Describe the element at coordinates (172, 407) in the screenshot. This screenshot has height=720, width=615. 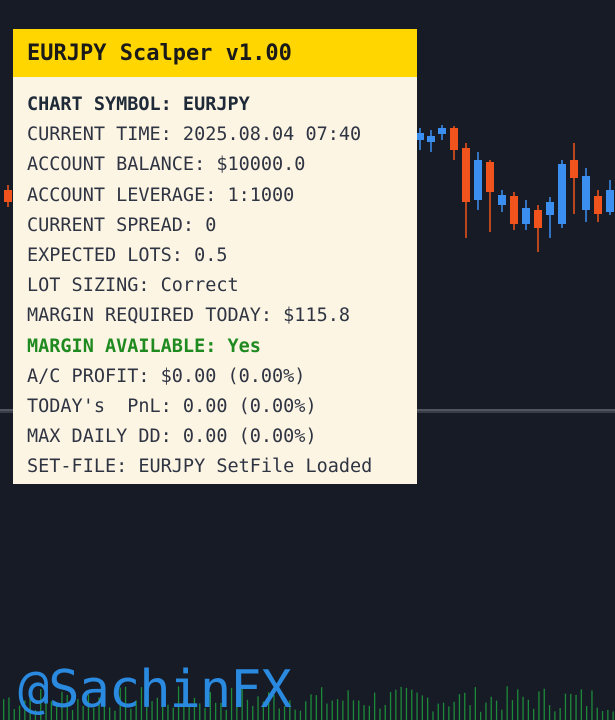
I see `todays-pnl-row: TODAY's PnL: 0.00 (0.00%)` at that location.